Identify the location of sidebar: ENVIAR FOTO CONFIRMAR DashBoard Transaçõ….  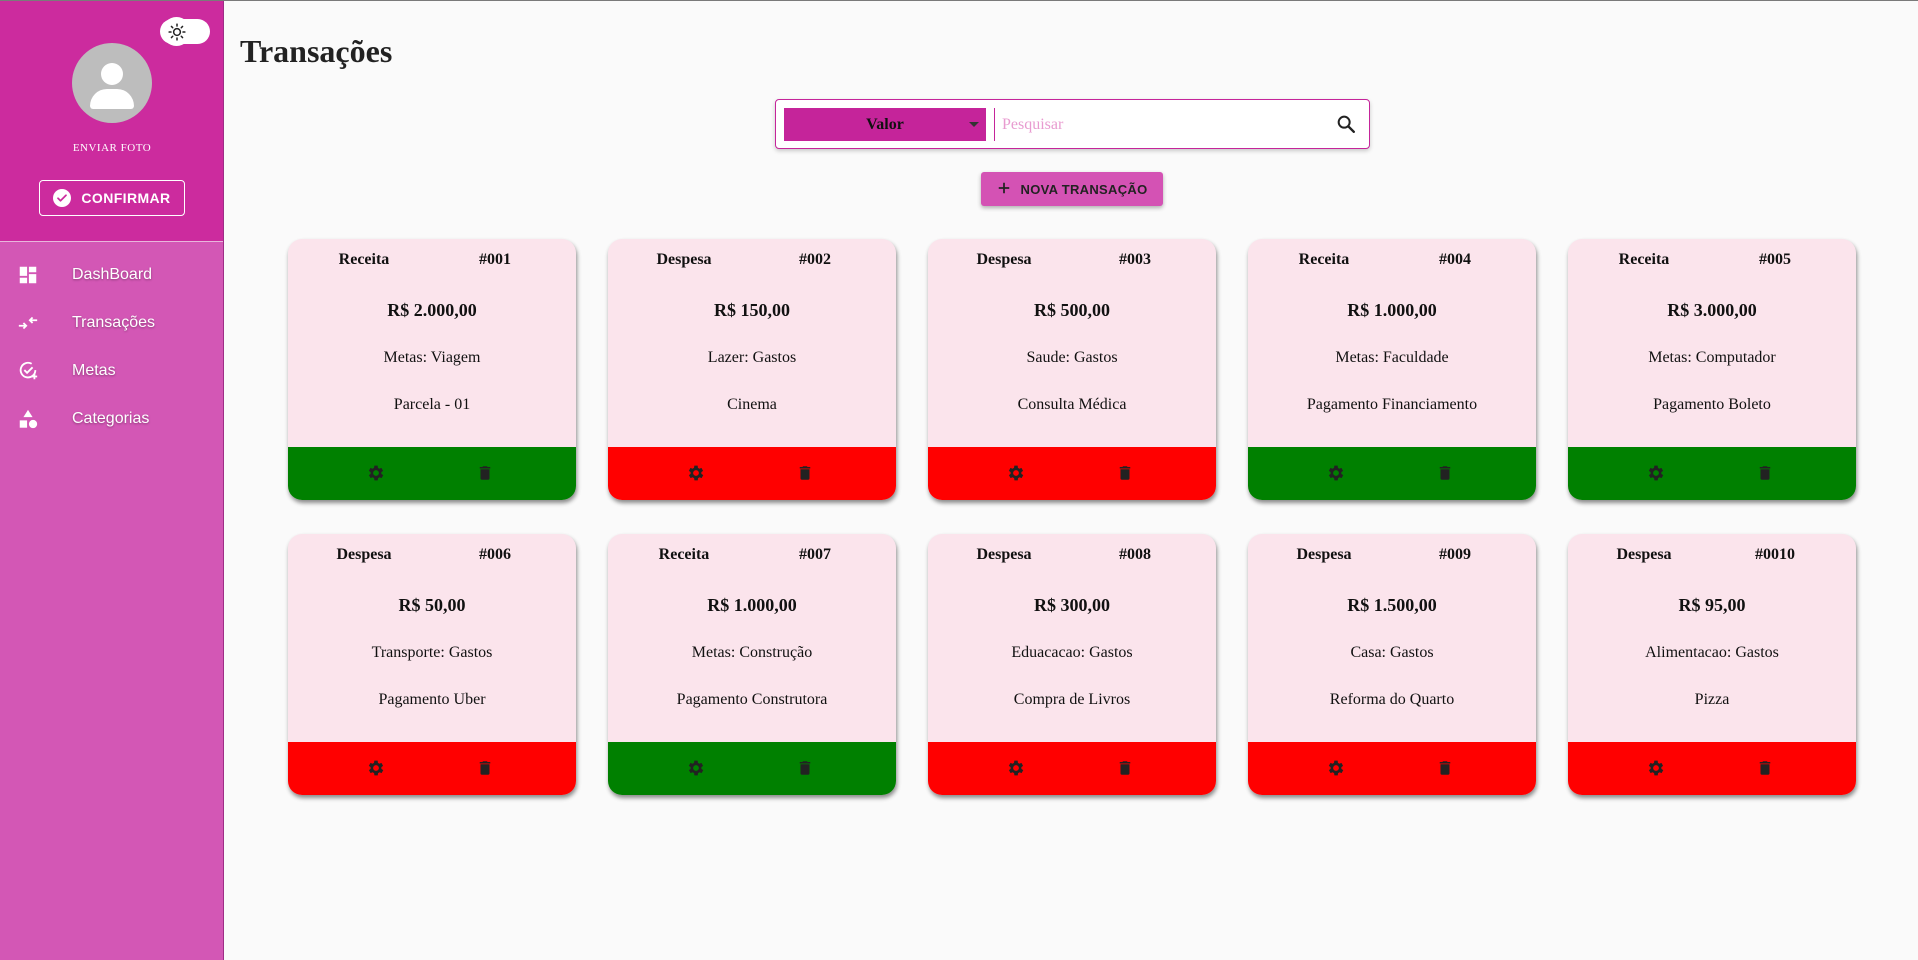
(112, 480).